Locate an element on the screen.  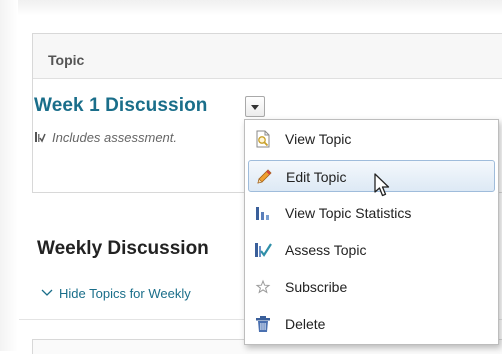
assess-icon is located at coordinates (263, 250).